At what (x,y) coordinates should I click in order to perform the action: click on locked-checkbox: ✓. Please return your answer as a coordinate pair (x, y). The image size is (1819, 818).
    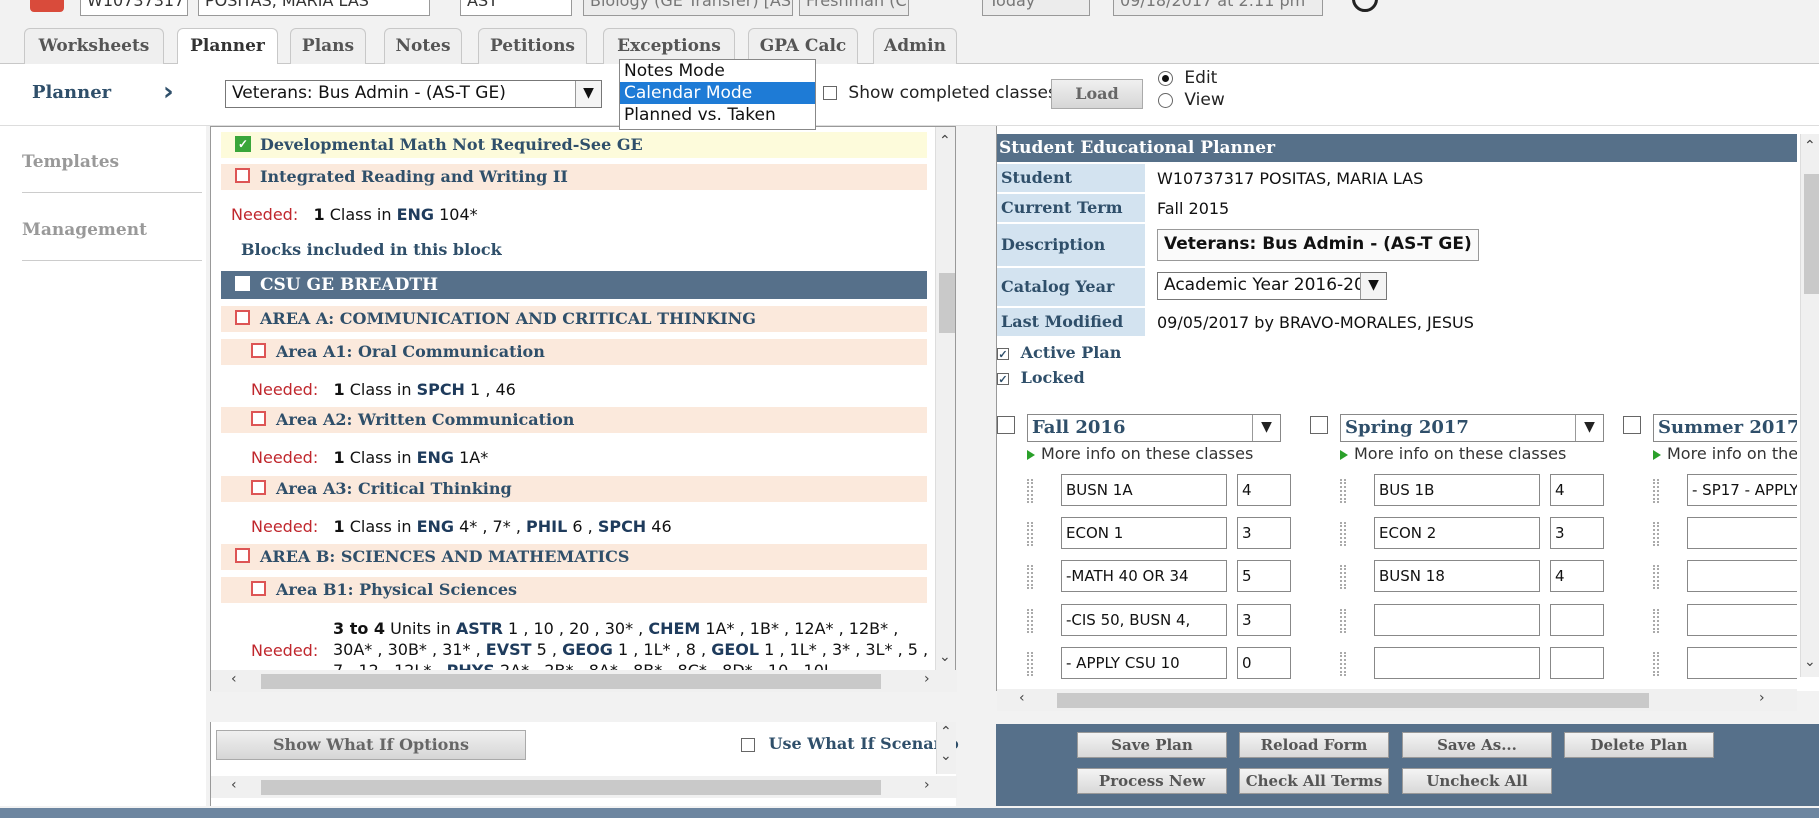
    Looking at the image, I should click on (1003, 378).